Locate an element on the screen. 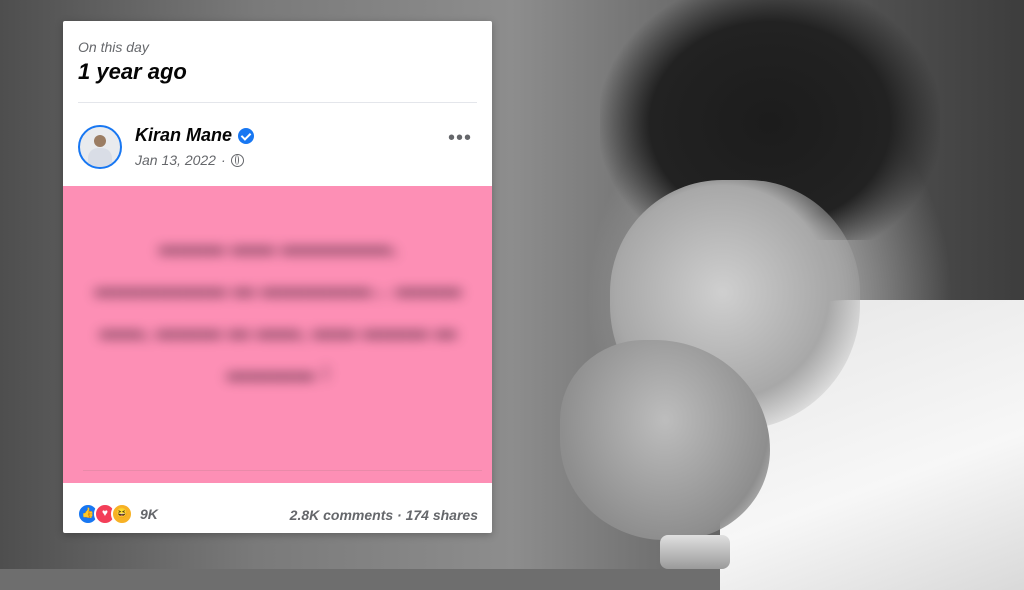 Image resolution: width=1024 pixels, height=590 pixels. avatar-head is located at coordinates (100, 141).